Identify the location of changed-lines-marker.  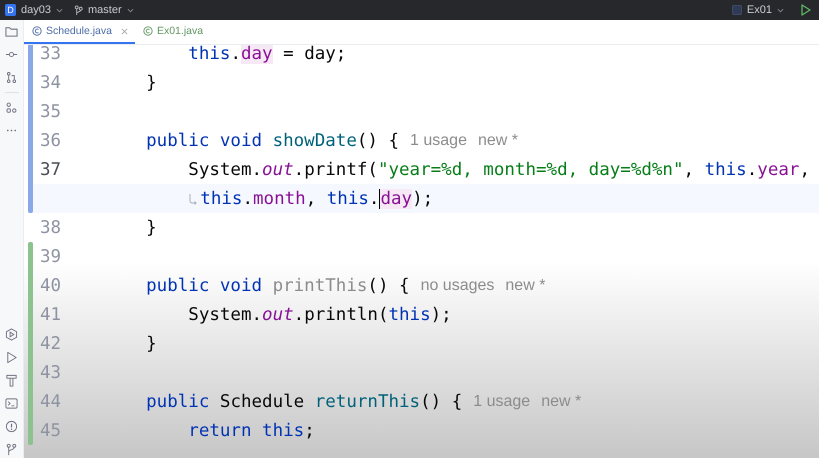
(30, 129).